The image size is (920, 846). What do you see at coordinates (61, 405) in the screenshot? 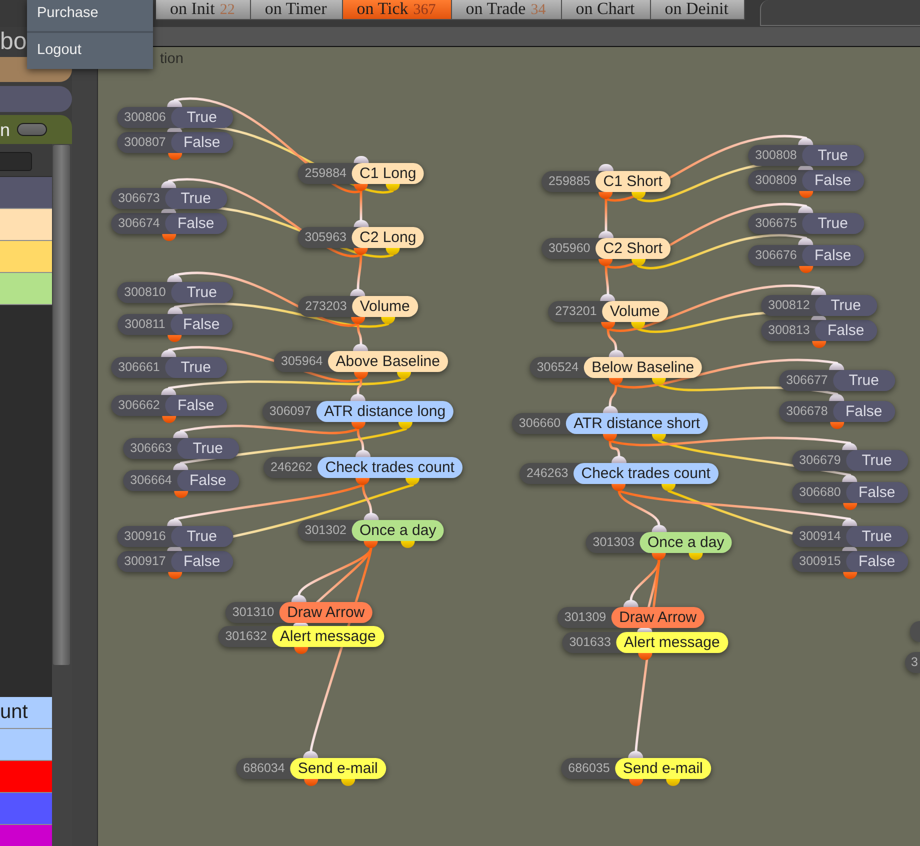
I see `scrollbar-thumb` at bounding box center [61, 405].